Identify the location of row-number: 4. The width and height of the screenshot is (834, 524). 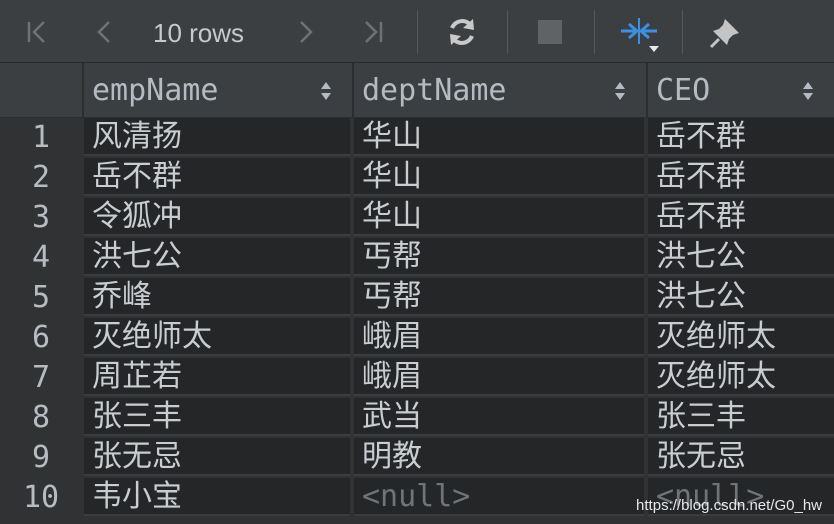
(41, 258).